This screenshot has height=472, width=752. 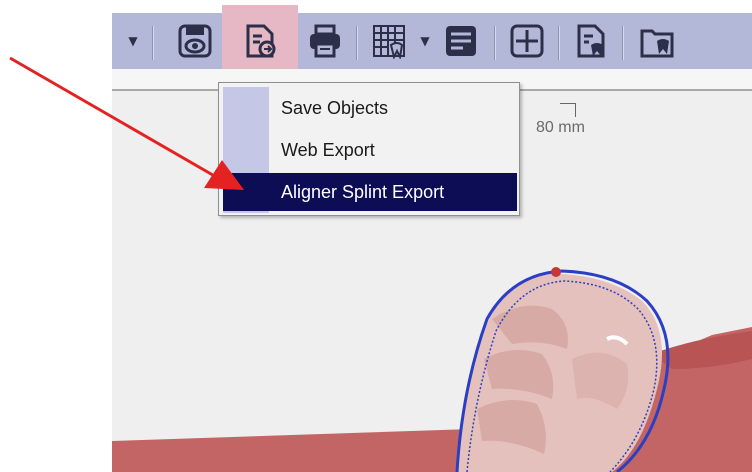 I want to click on arrow-shaft, so click(x=114, y=118).